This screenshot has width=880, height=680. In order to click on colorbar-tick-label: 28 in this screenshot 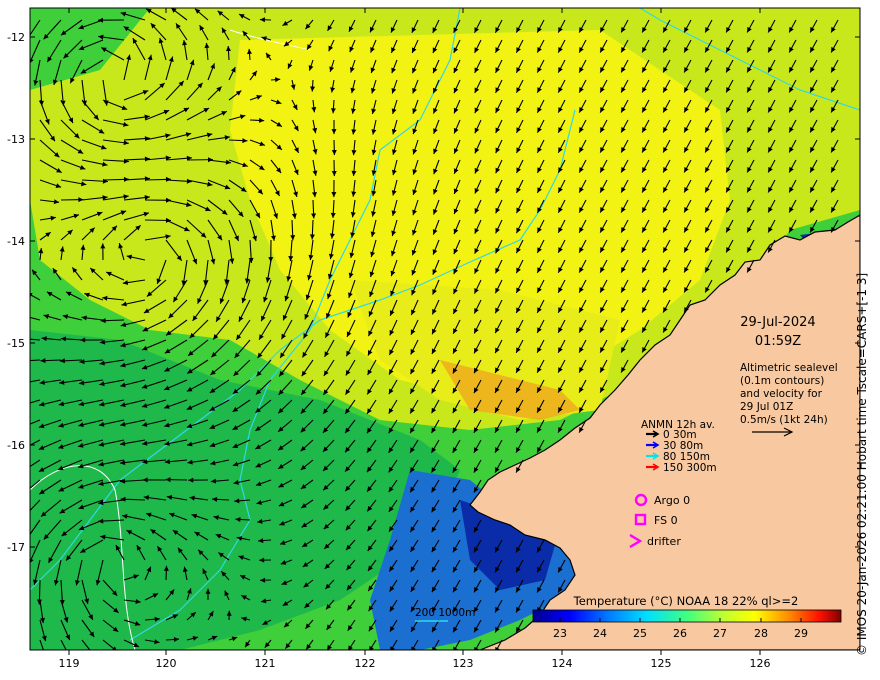, I will do `click(761, 633)`.